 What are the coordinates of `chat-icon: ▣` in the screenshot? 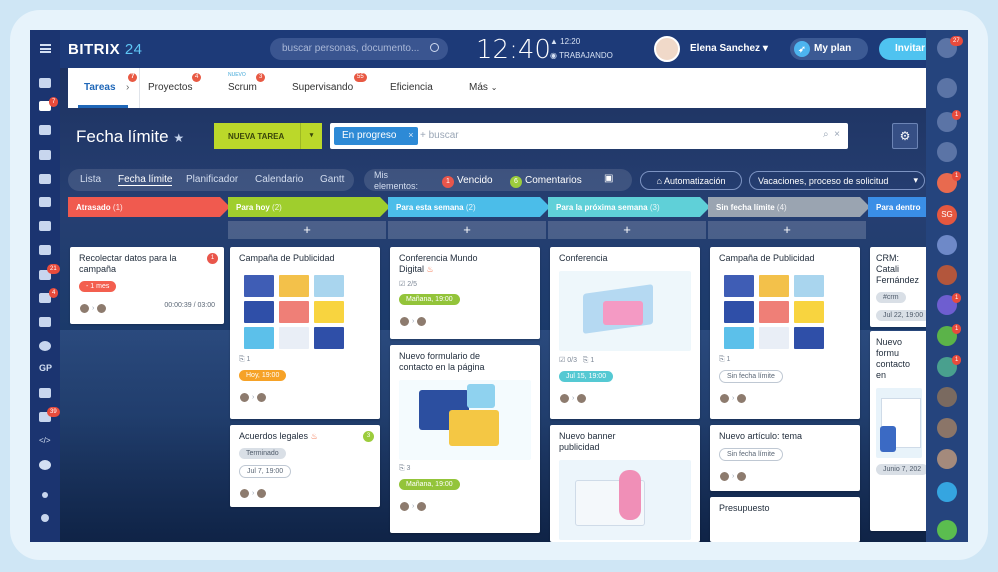 It's located at (608, 178).